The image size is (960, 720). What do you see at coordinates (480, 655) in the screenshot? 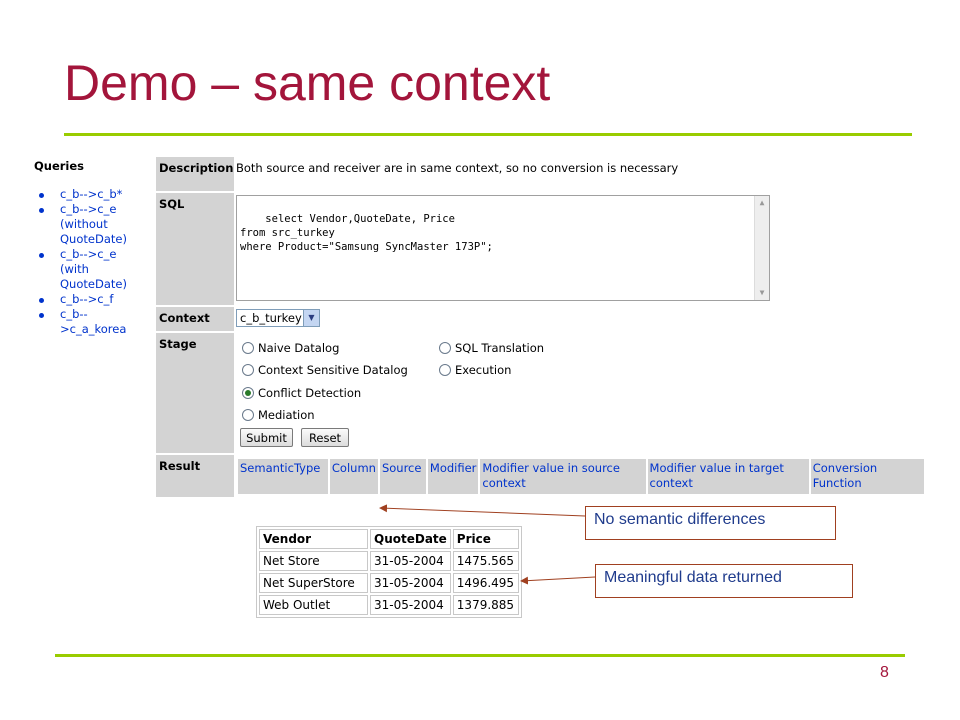
I see `bottom-divider` at bounding box center [480, 655].